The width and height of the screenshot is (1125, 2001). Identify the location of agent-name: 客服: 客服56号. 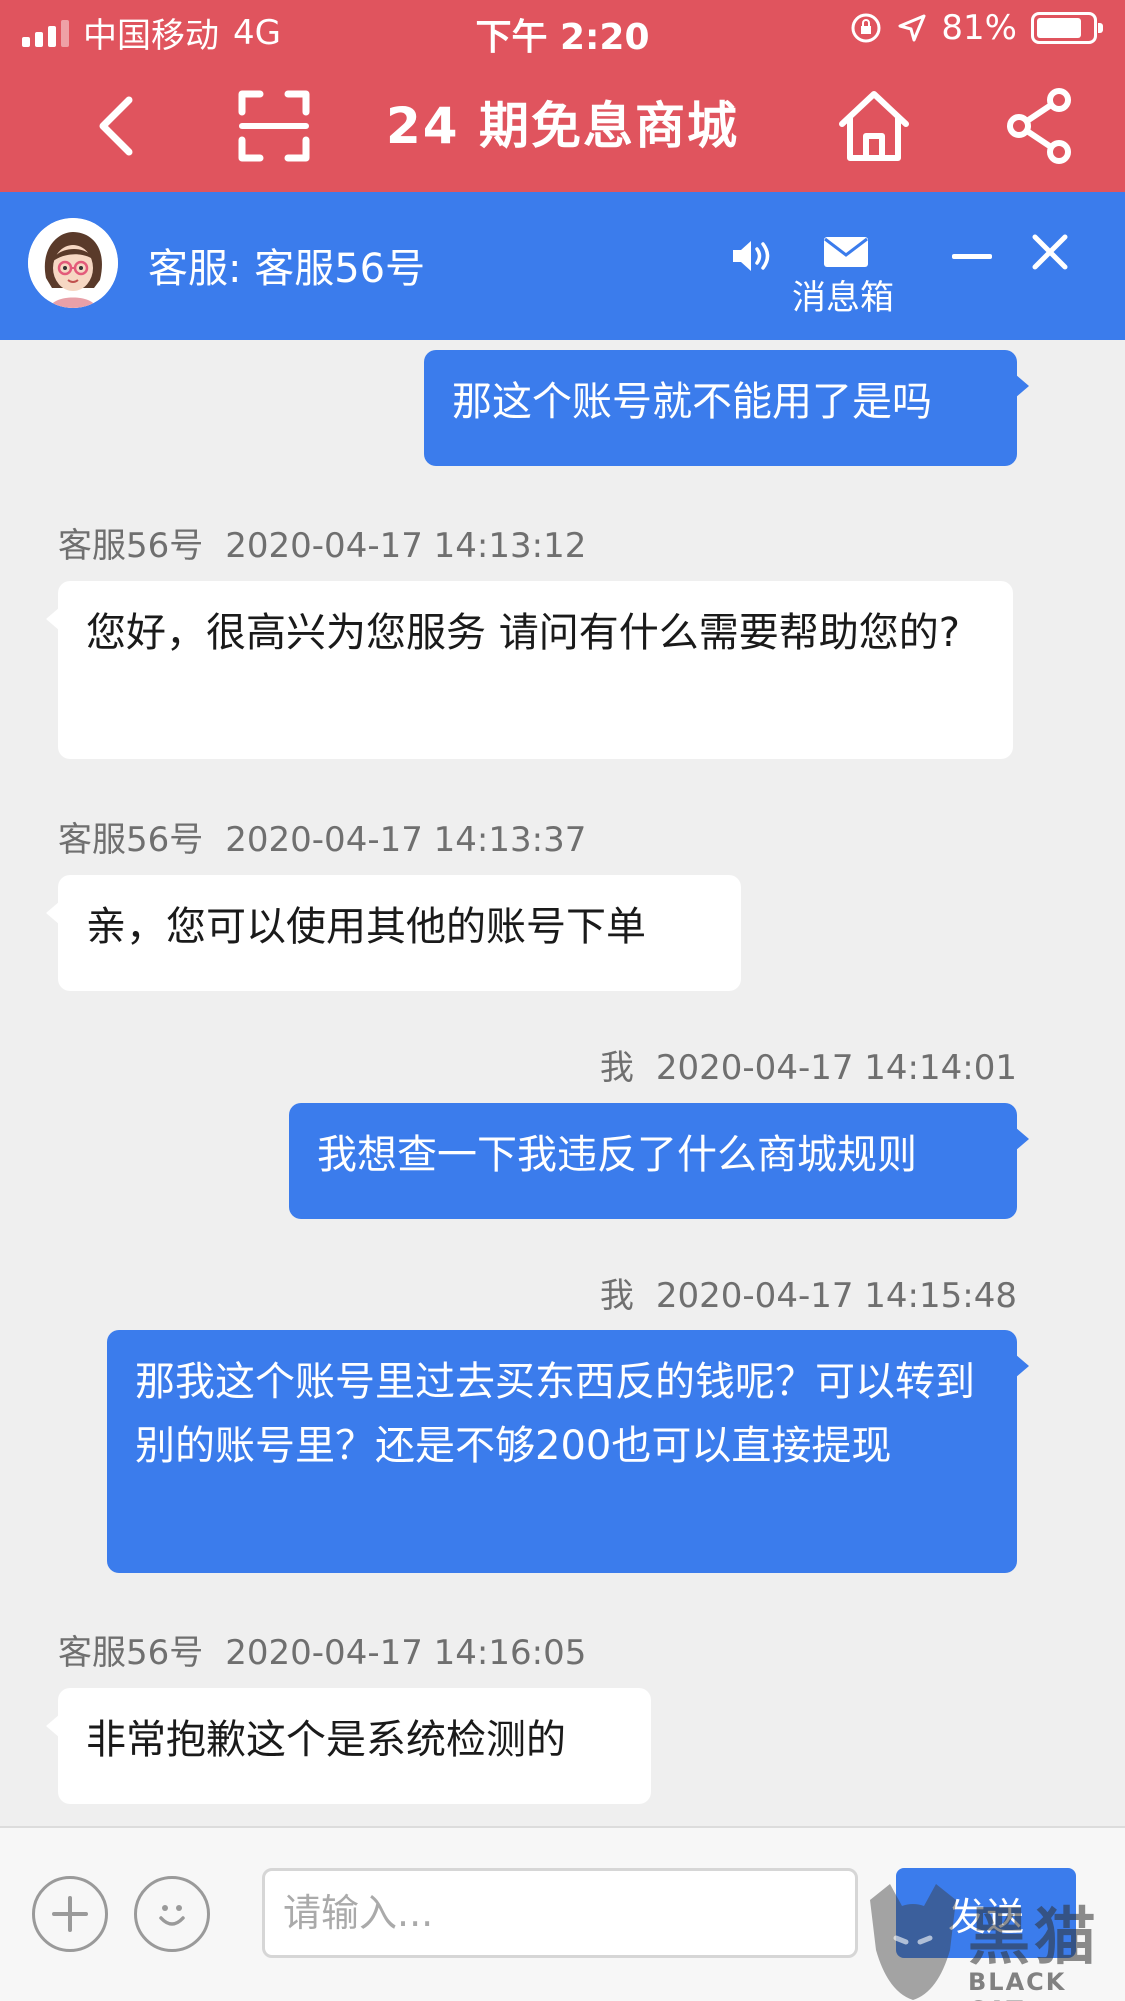
(287, 269).